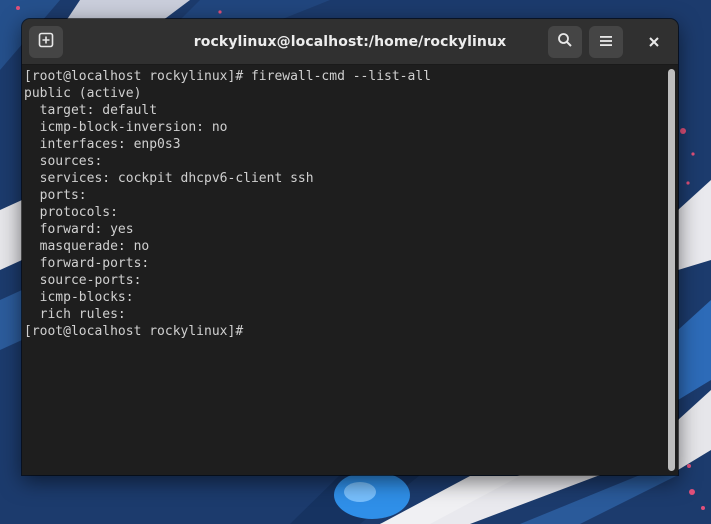 The image size is (711, 524). Describe the element at coordinates (102, 144) in the screenshot. I see `terminal-line: interfaces: enp0s3` at that location.